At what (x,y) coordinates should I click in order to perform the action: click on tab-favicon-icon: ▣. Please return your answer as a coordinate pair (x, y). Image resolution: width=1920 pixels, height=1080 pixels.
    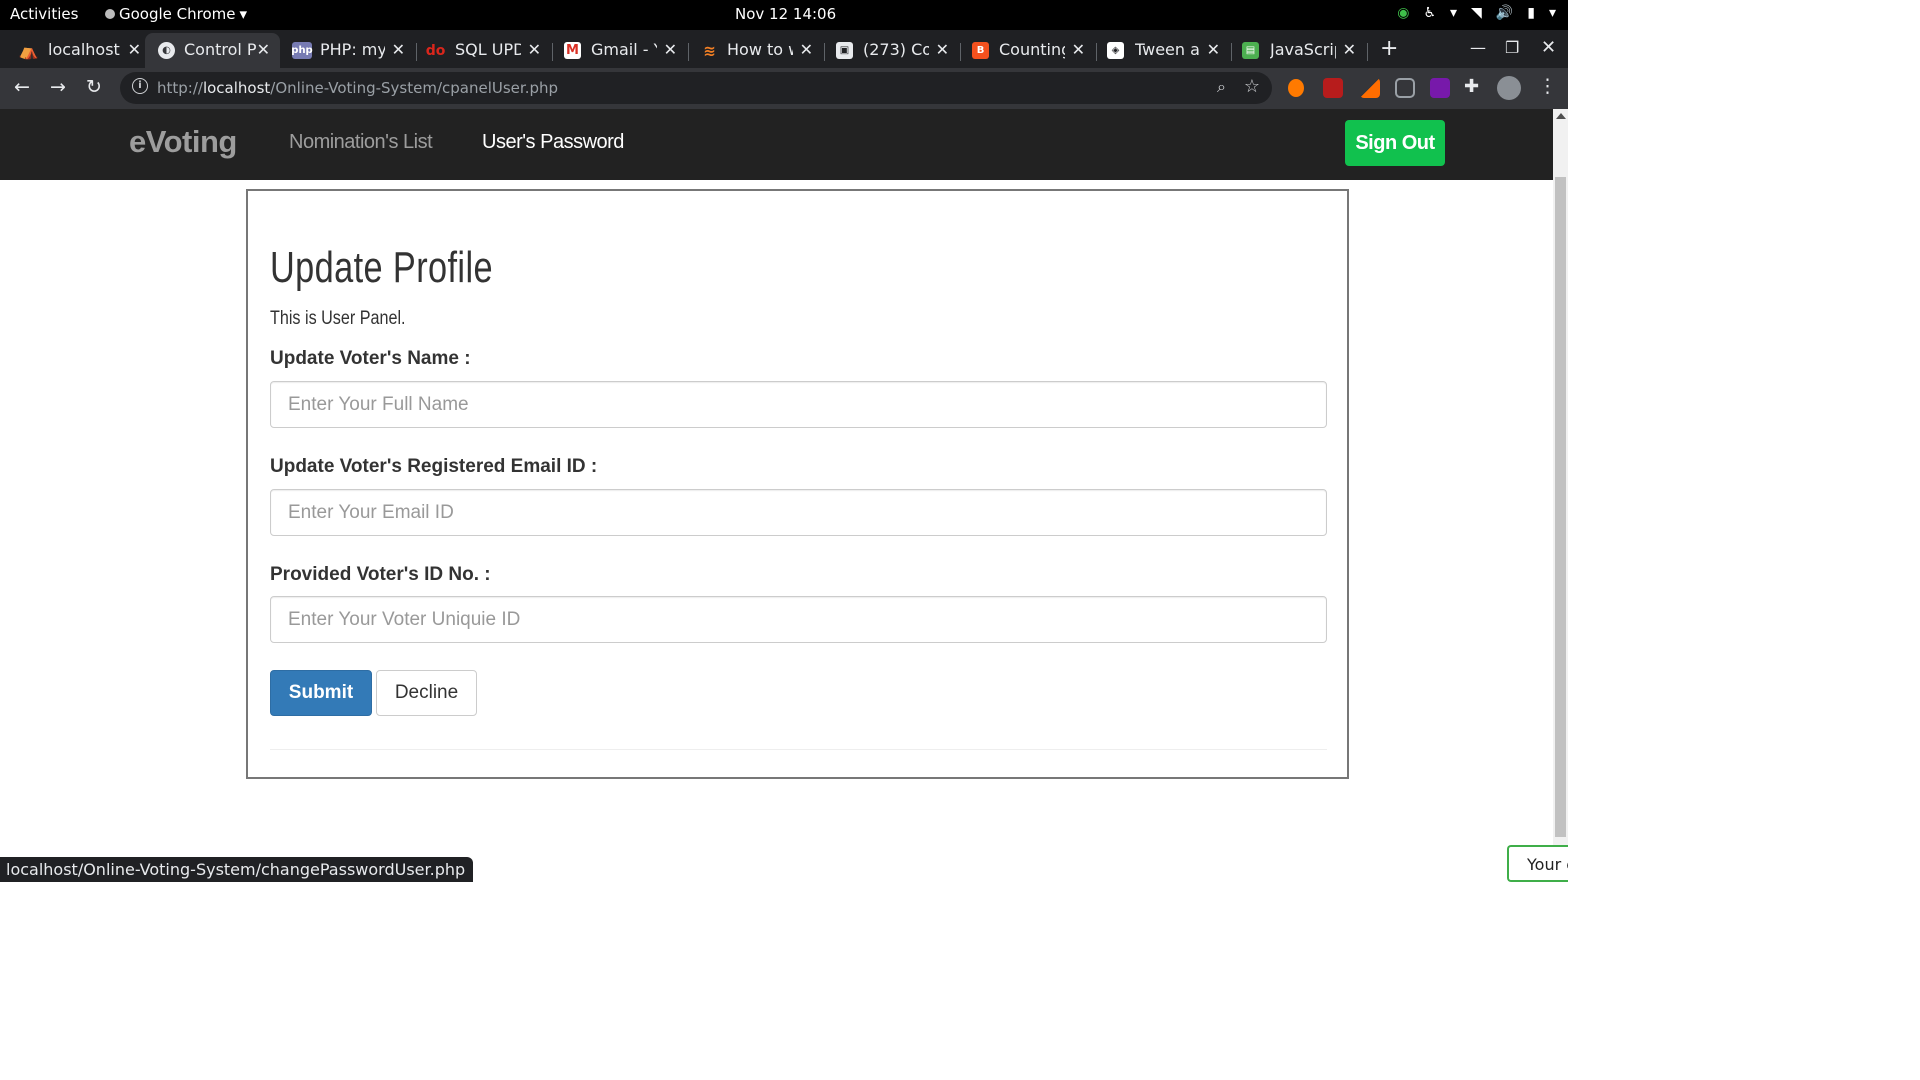
    Looking at the image, I should click on (844, 50).